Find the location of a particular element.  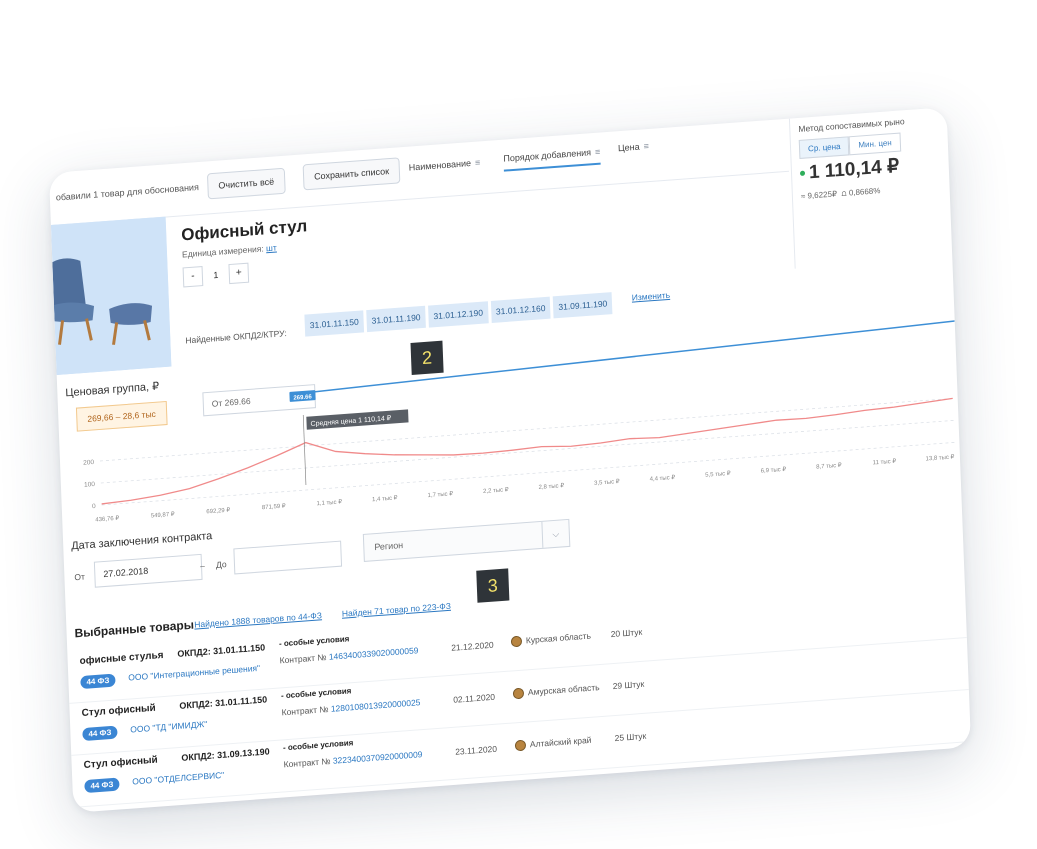

item-supplier-link: ООО "Интеграционные решения" is located at coordinates (194, 673).